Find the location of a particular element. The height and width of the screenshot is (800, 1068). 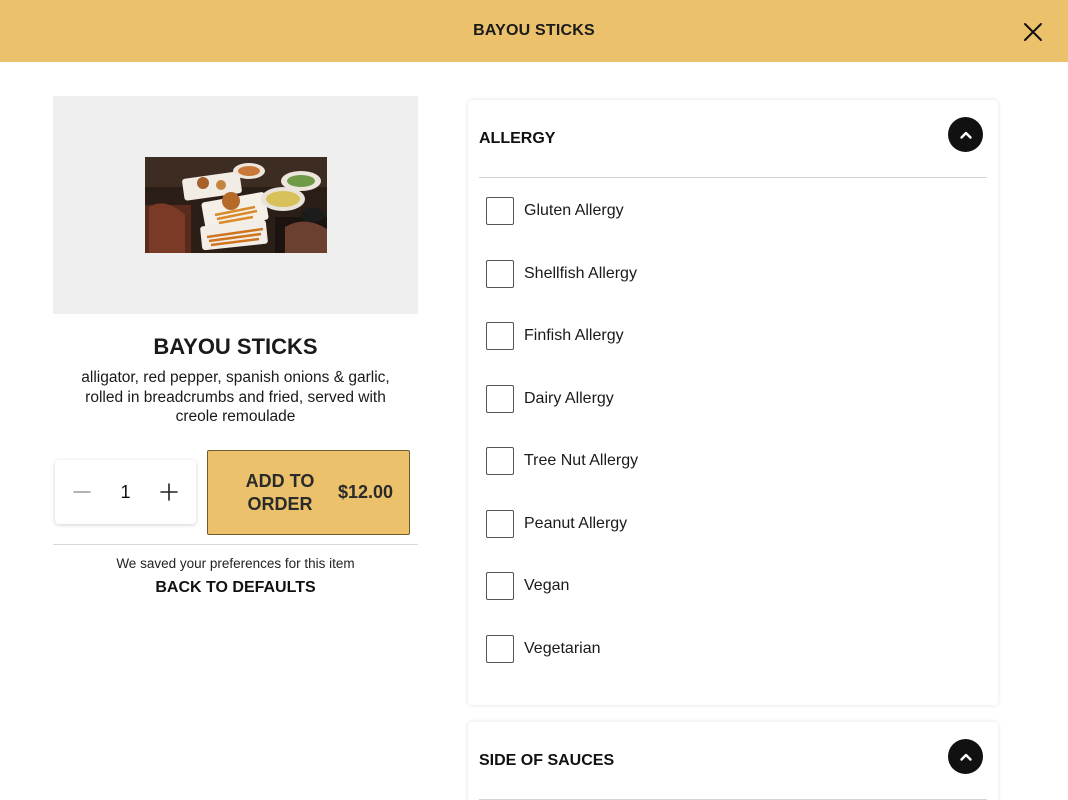

option-label: Vegetarian is located at coordinates (562, 648).